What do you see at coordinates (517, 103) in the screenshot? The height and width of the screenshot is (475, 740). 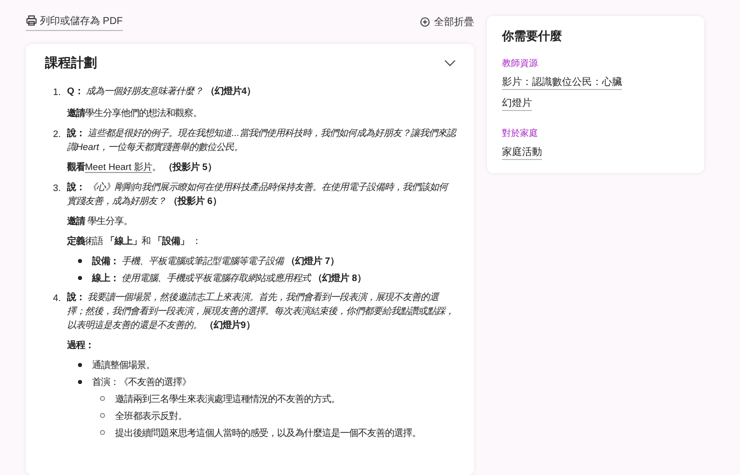 I see `resource-link: 幻燈片` at bounding box center [517, 103].